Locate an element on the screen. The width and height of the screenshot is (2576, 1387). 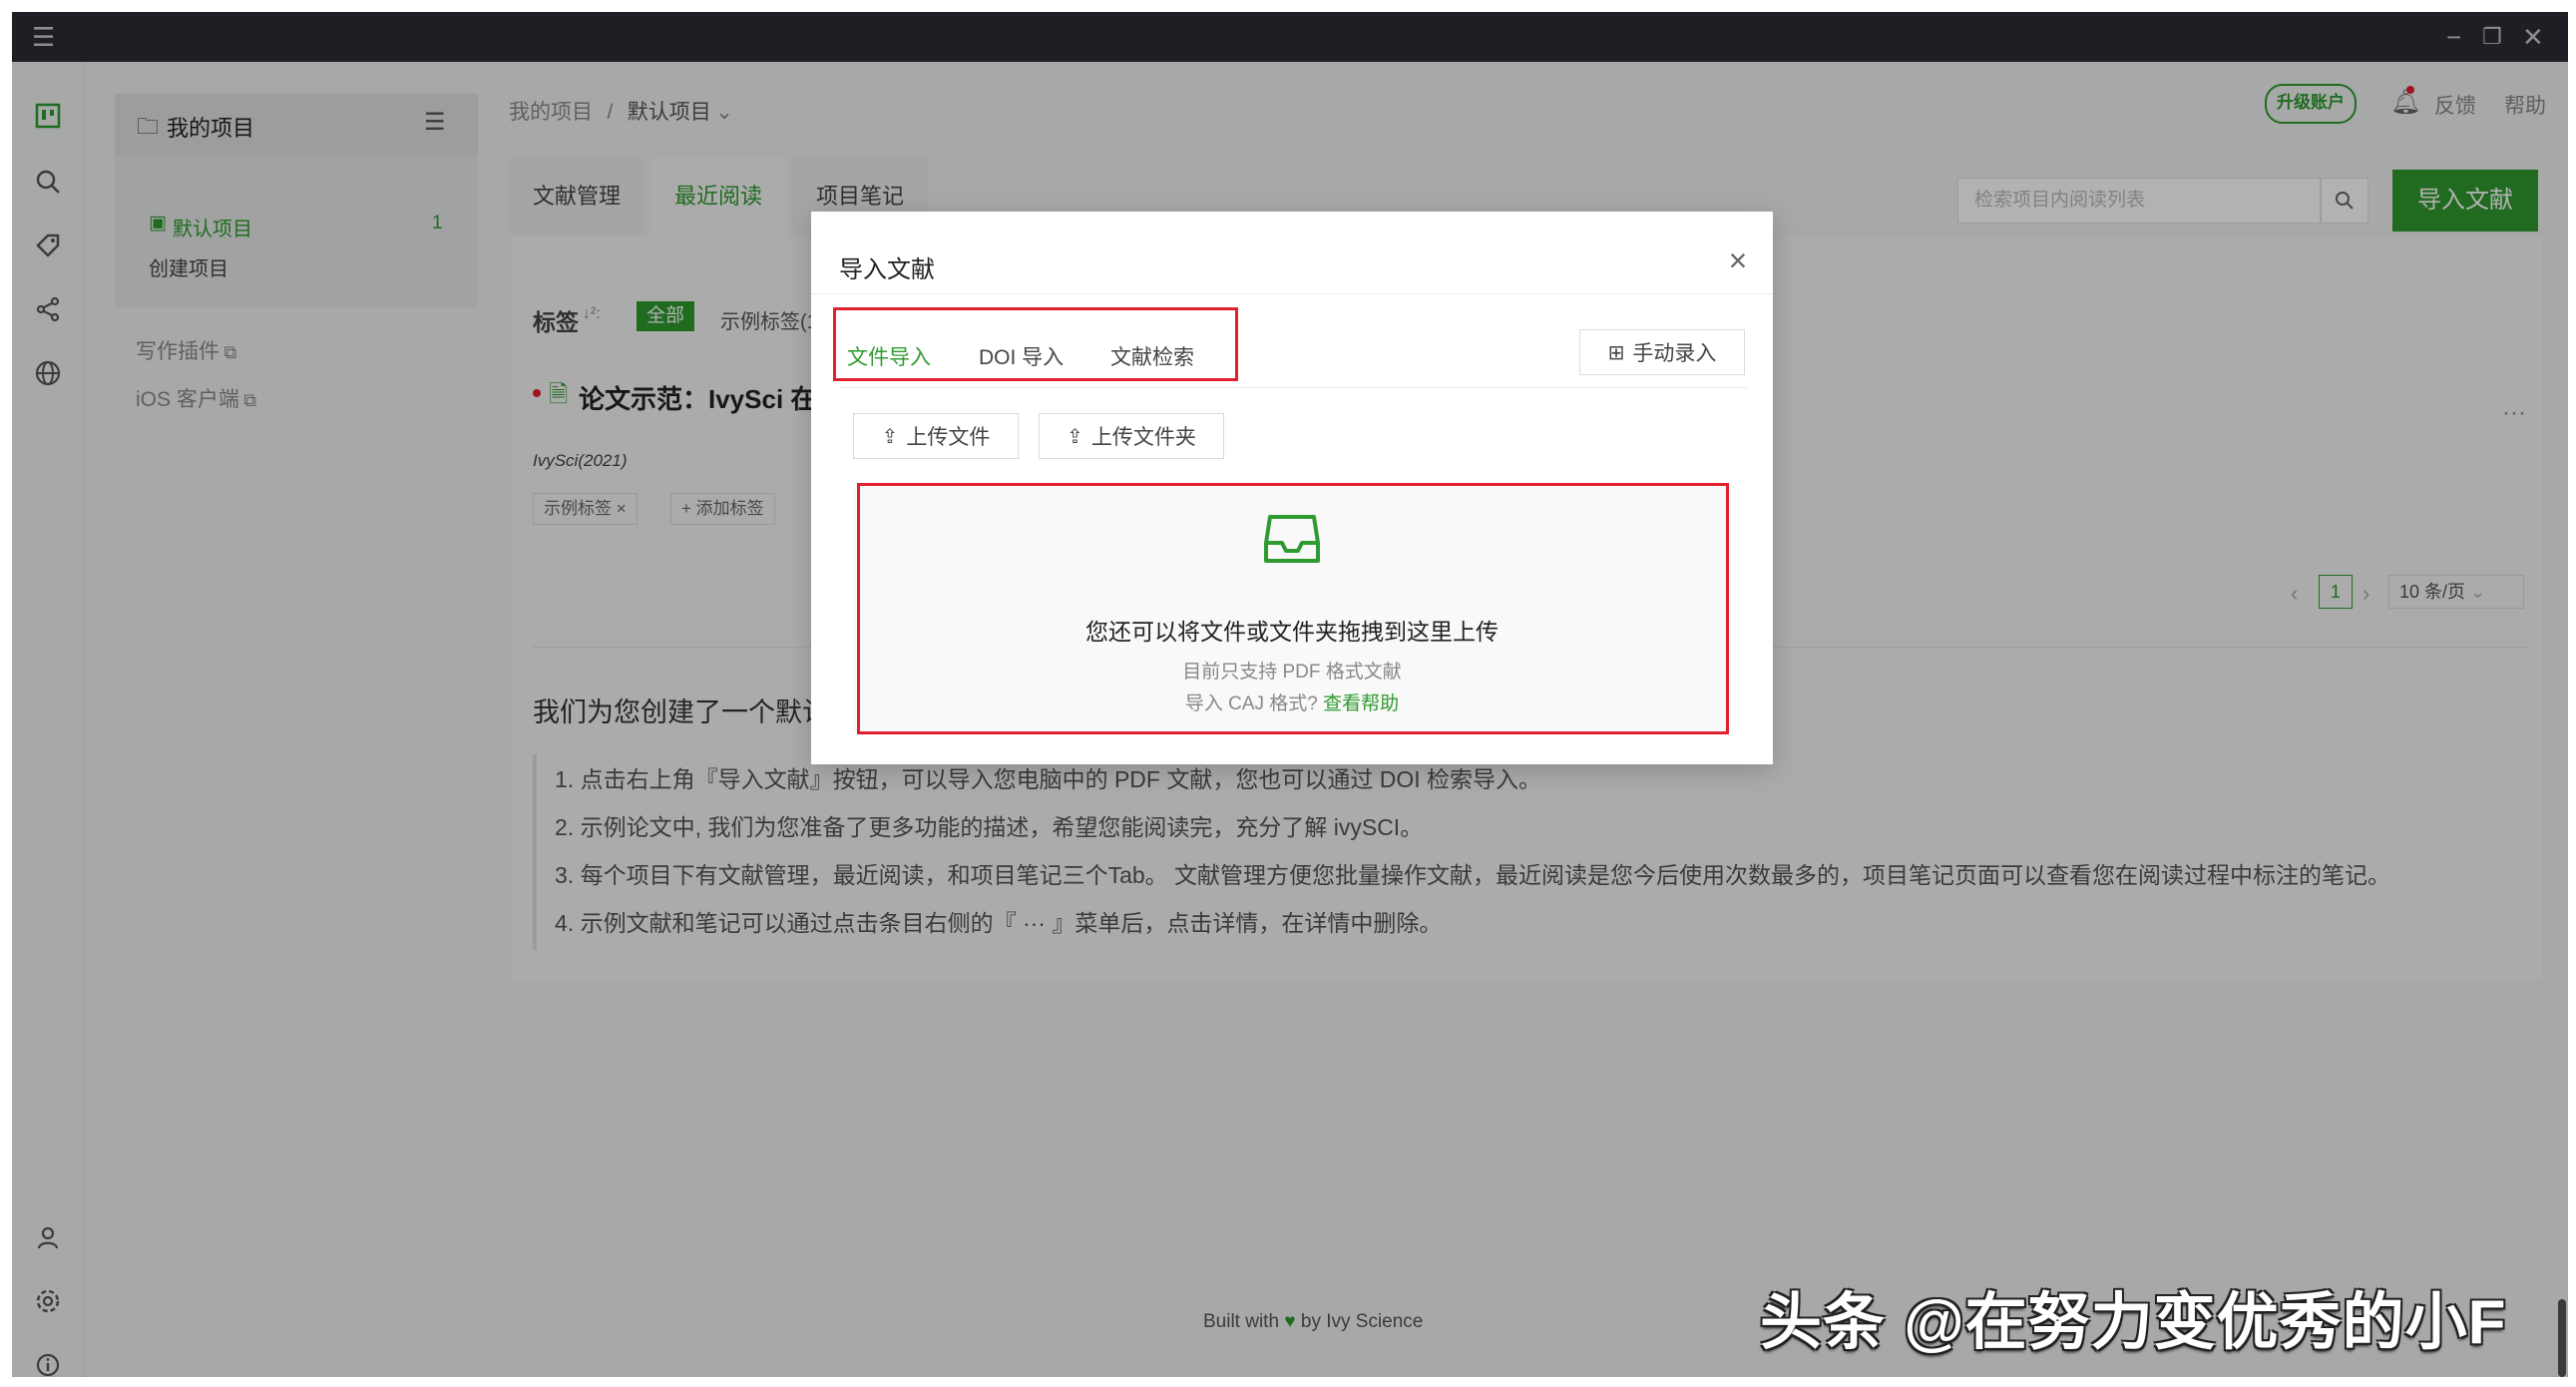
watermark-text: 头条 @在努力变优秀的小F is located at coordinates (2133, 1322).